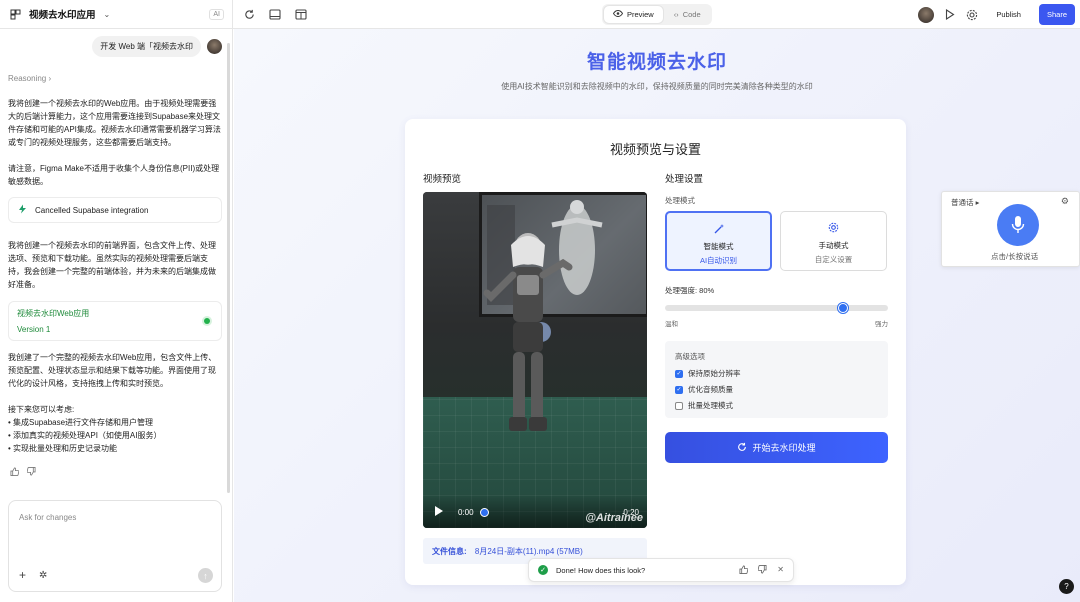 This screenshot has height=602, width=1080. What do you see at coordinates (449, 551) in the screenshot?
I see `file-info-label: 文件信息:` at bounding box center [449, 551].